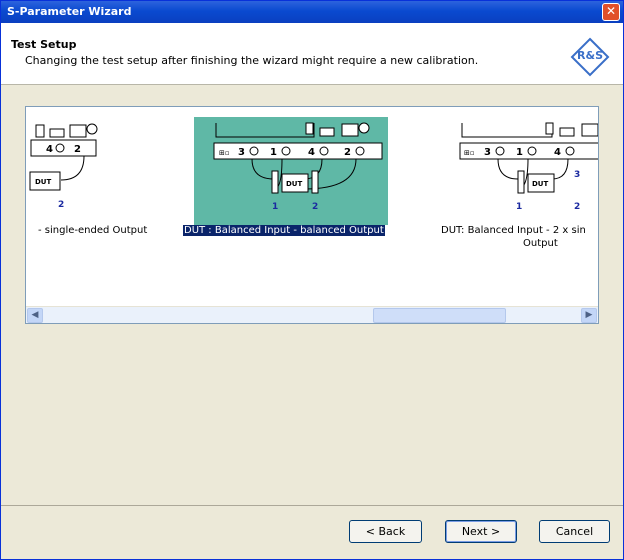 The image size is (624, 560). What do you see at coordinates (44, 44) in the screenshot?
I see `page-title: Test Setup` at bounding box center [44, 44].